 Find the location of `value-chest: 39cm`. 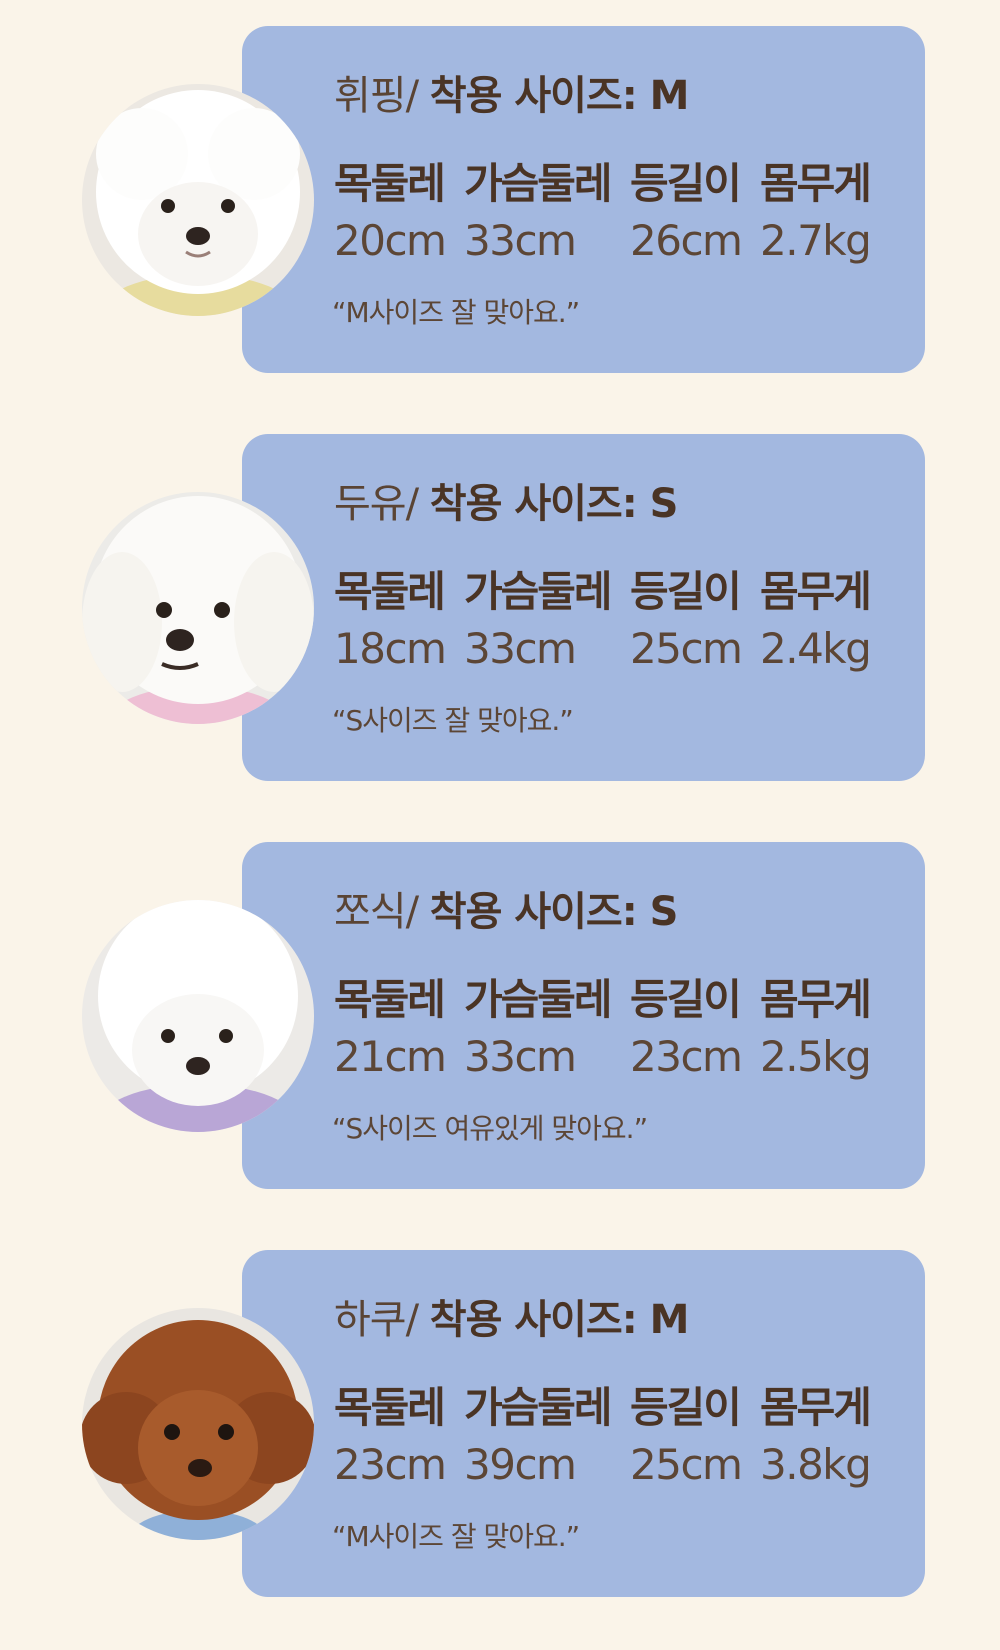

value-chest: 39cm is located at coordinates (520, 1464).